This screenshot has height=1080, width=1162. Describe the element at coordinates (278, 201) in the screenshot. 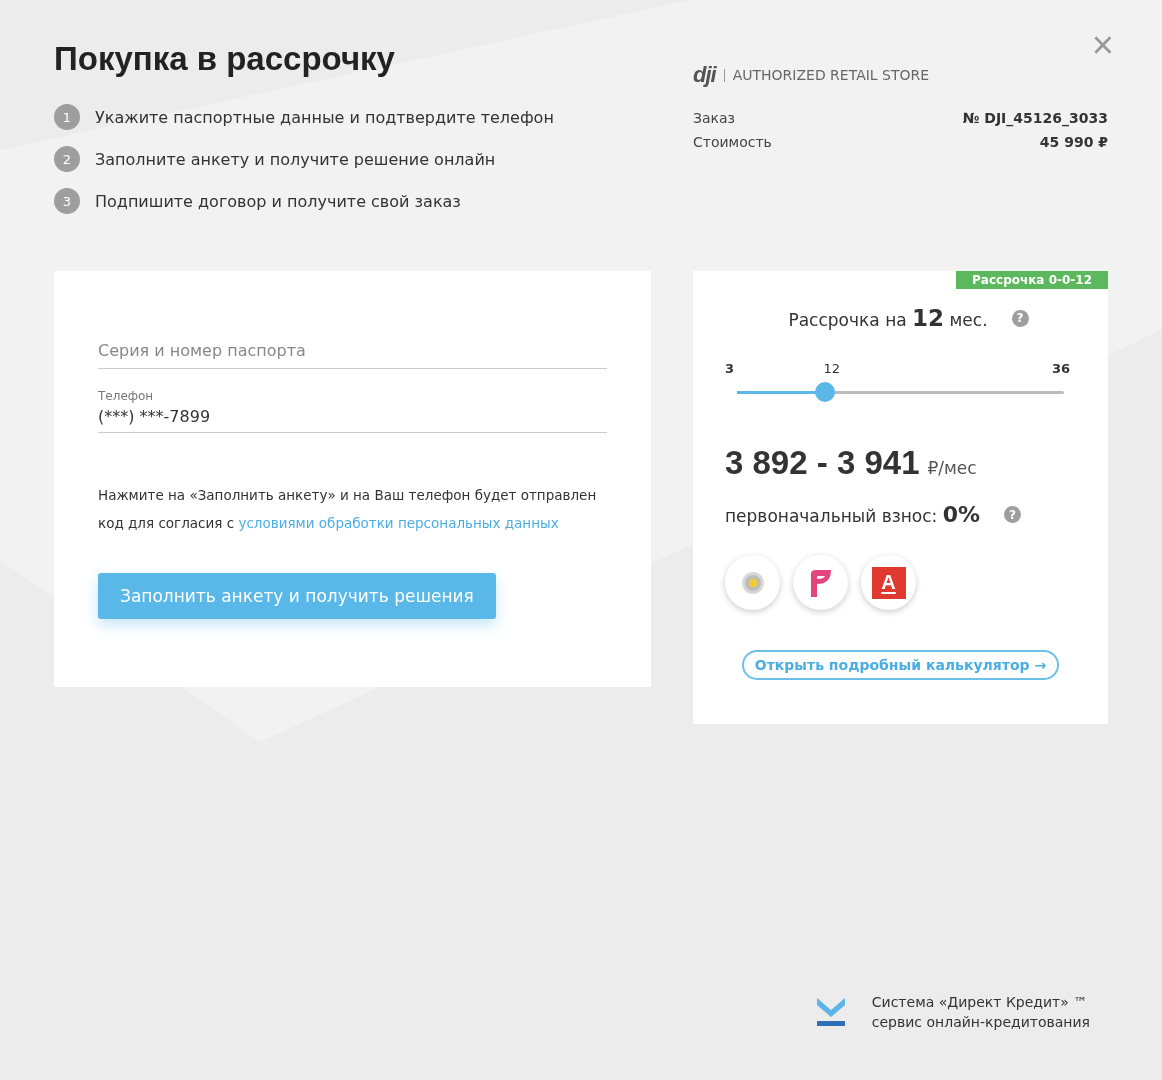

I see `step-text: Подпишите договор и получите свой заказ` at that location.